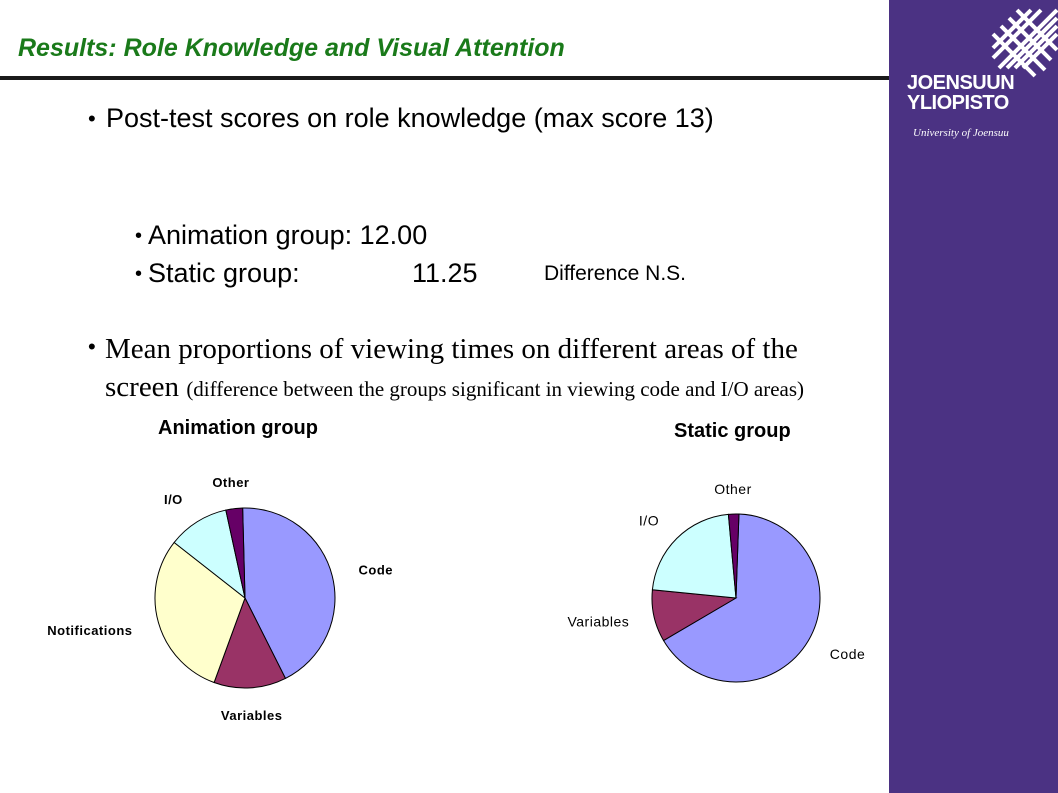  Describe the element at coordinates (958, 103) in the screenshot. I see `logo-line-2: YLIOPISTO` at that location.